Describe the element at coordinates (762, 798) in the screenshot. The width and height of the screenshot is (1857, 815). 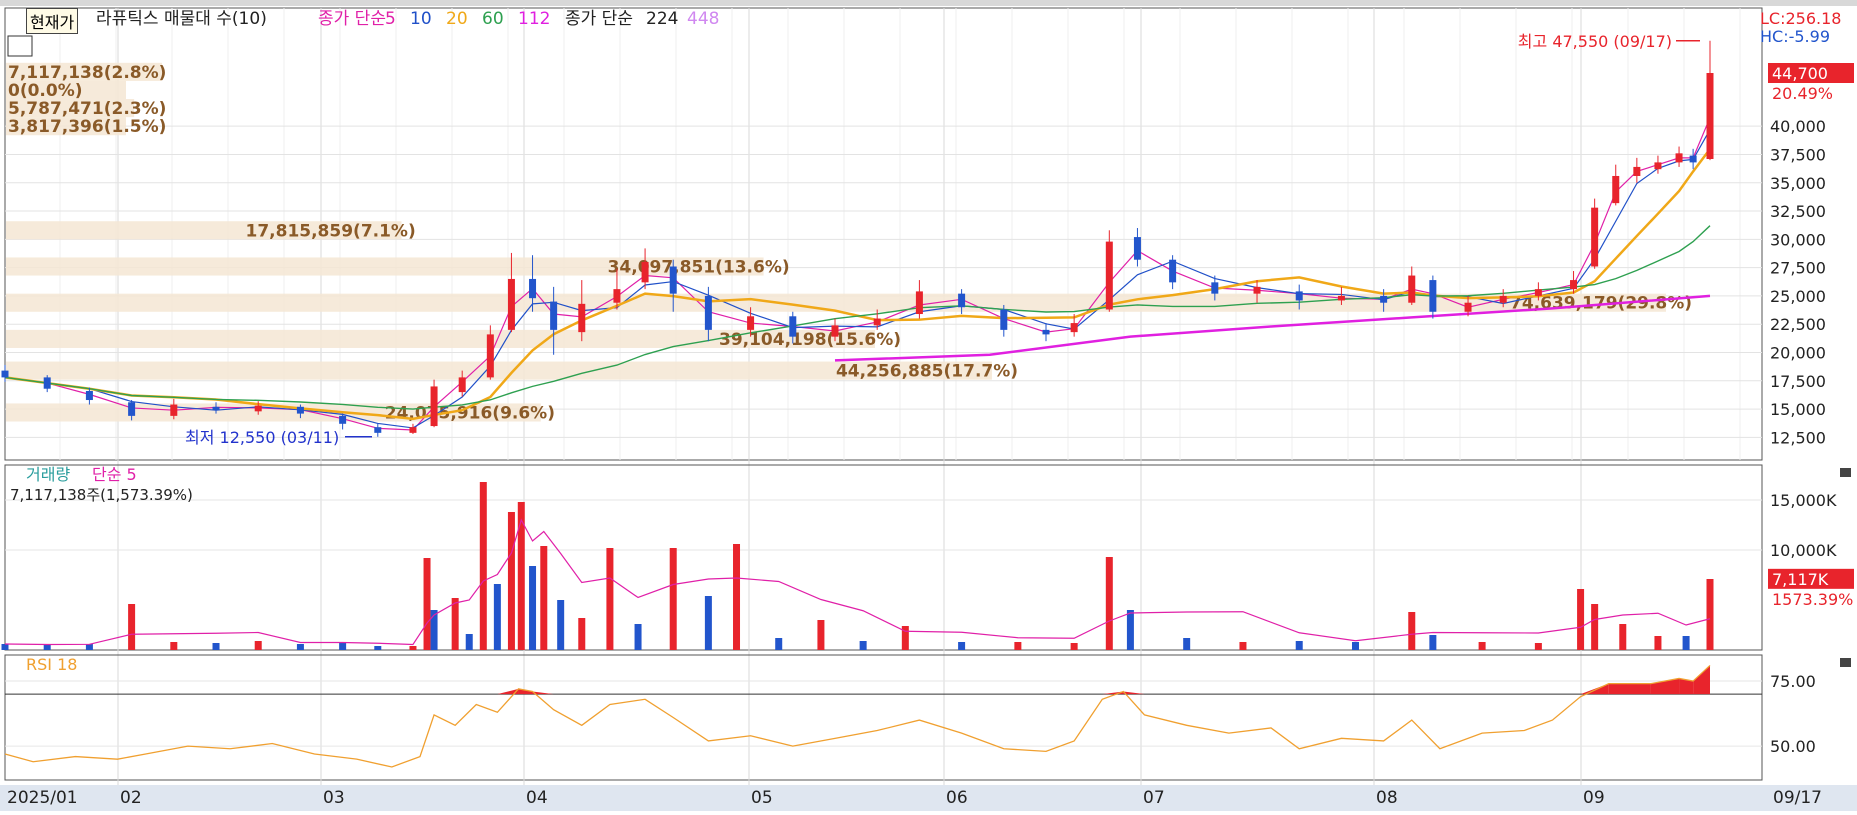
I see `x-tick-label: 05` at that location.